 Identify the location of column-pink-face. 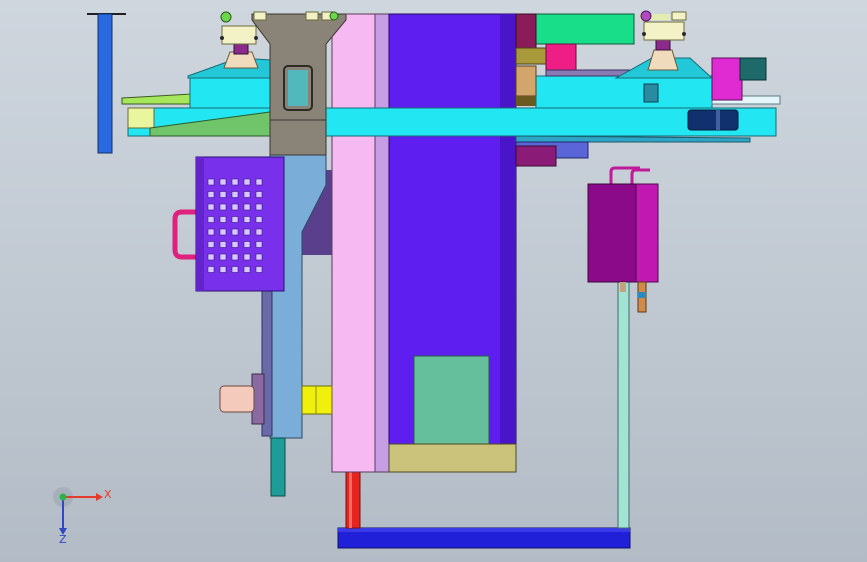
(353, 243).